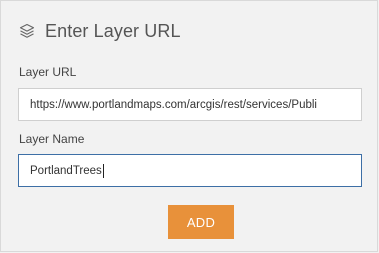  I want to click on add-button: ADD, so click(201, 222).